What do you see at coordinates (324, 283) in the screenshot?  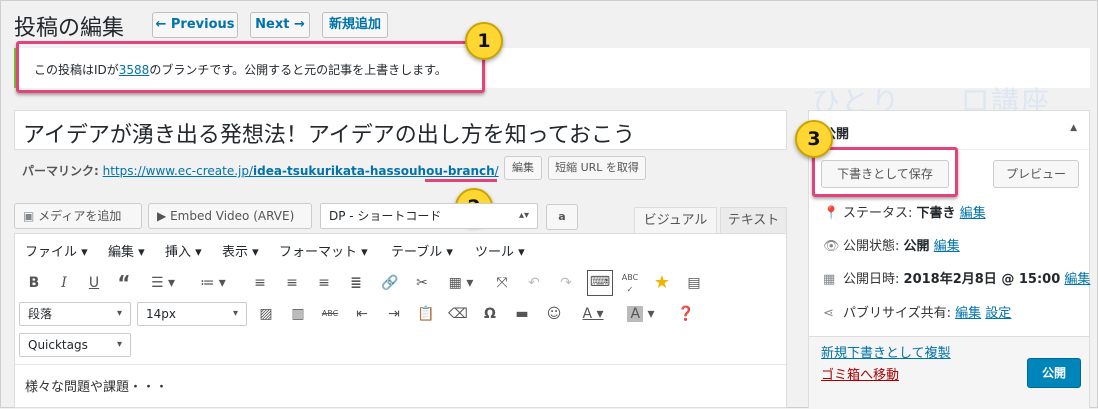 I see `align-right-icon: ≡` at bounding box center [324, 283].